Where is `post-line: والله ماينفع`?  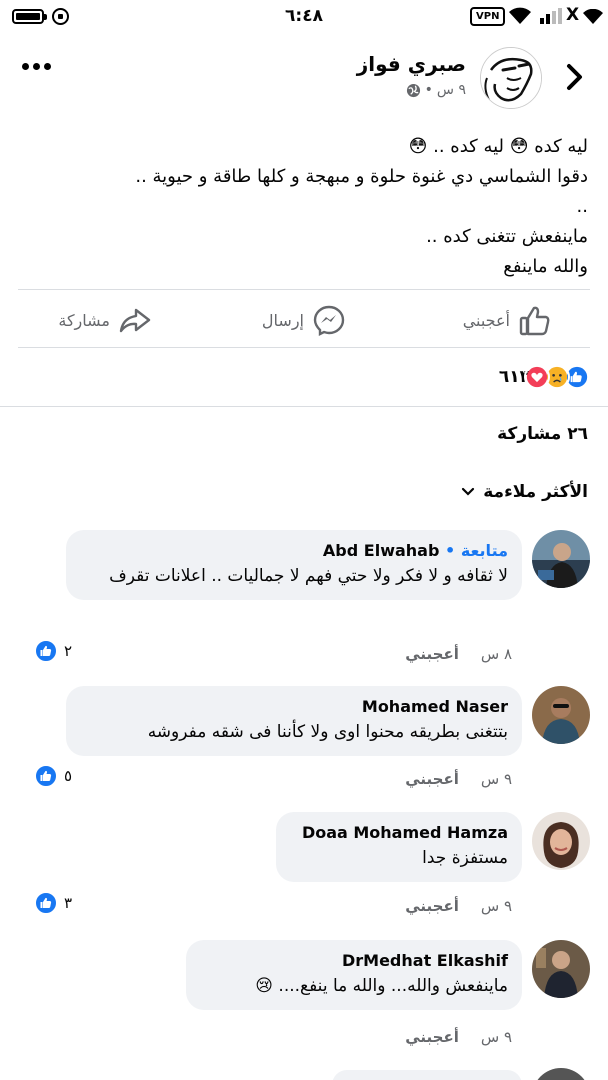 post-line: والله ماينفع is located at coordinates (545, 266).